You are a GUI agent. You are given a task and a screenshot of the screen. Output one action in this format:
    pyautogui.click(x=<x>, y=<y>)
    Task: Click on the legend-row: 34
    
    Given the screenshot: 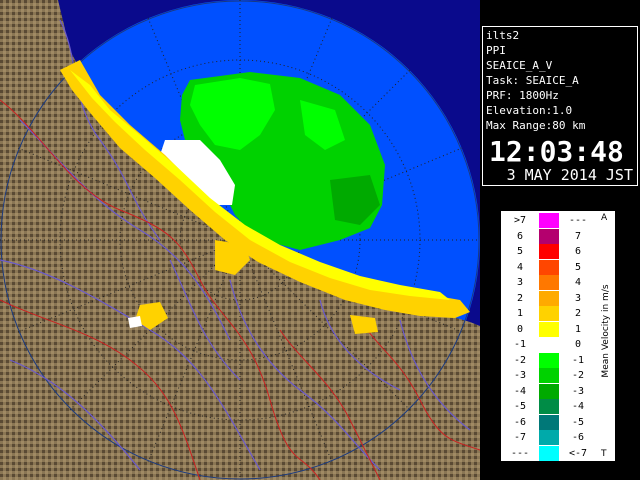 What is the action you would take?
    pyautogui.click(x=549, y=283)
    